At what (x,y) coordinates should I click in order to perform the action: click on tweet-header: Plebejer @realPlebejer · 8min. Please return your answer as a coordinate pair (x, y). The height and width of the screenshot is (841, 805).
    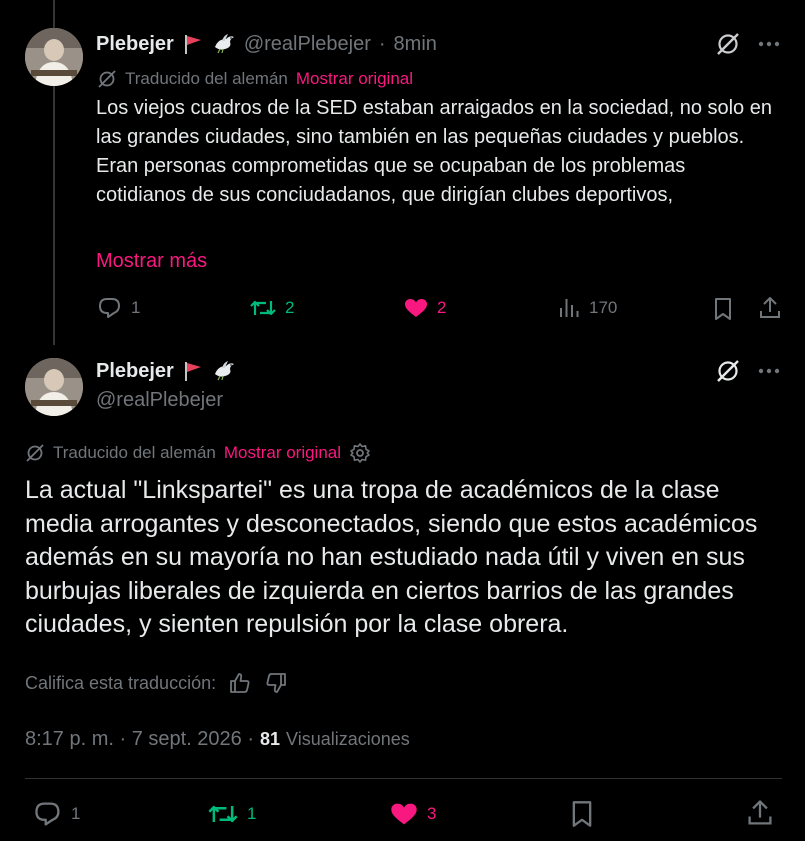
    Looking at the image, I should click on (266, 44).